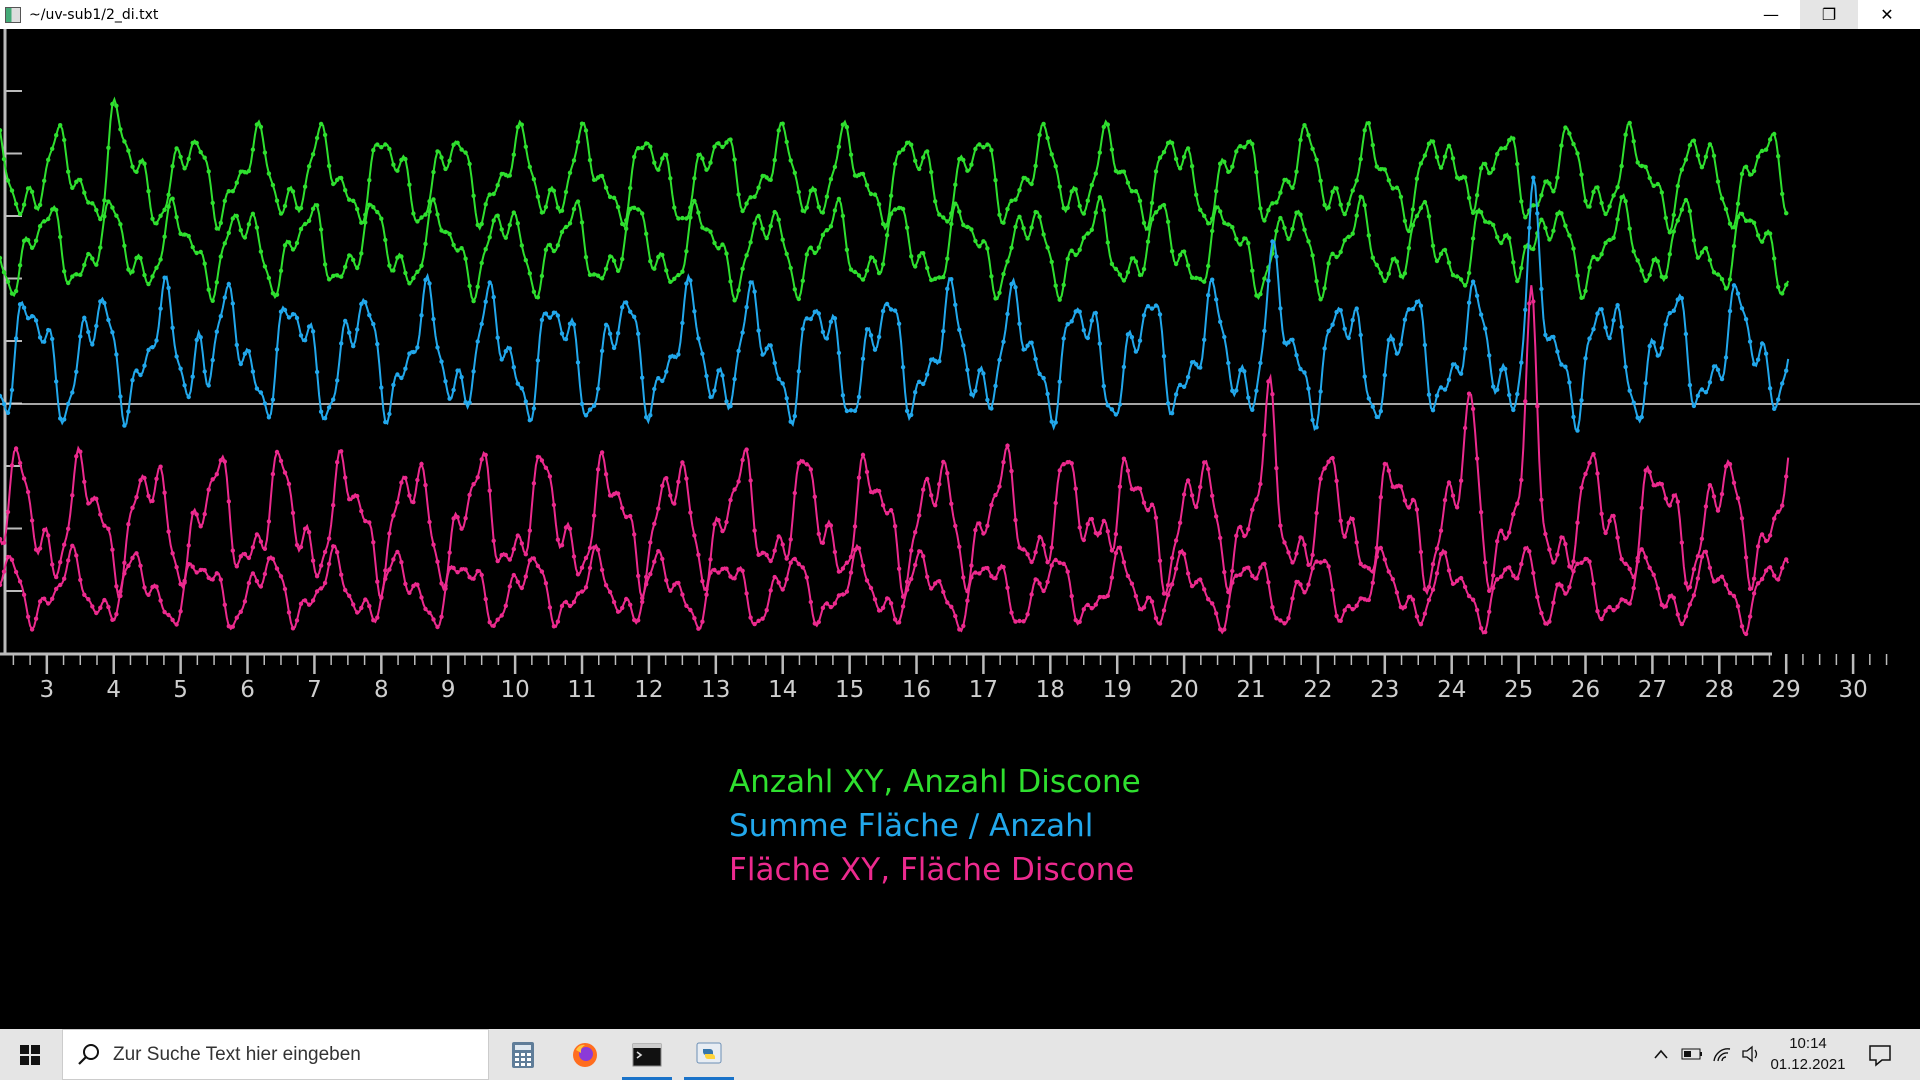 The width and height of the screenshot is (1920, 1080). Describe the element at coordinates (1771, 14) in the screenshot. I see `minimize-button: —` at that location.